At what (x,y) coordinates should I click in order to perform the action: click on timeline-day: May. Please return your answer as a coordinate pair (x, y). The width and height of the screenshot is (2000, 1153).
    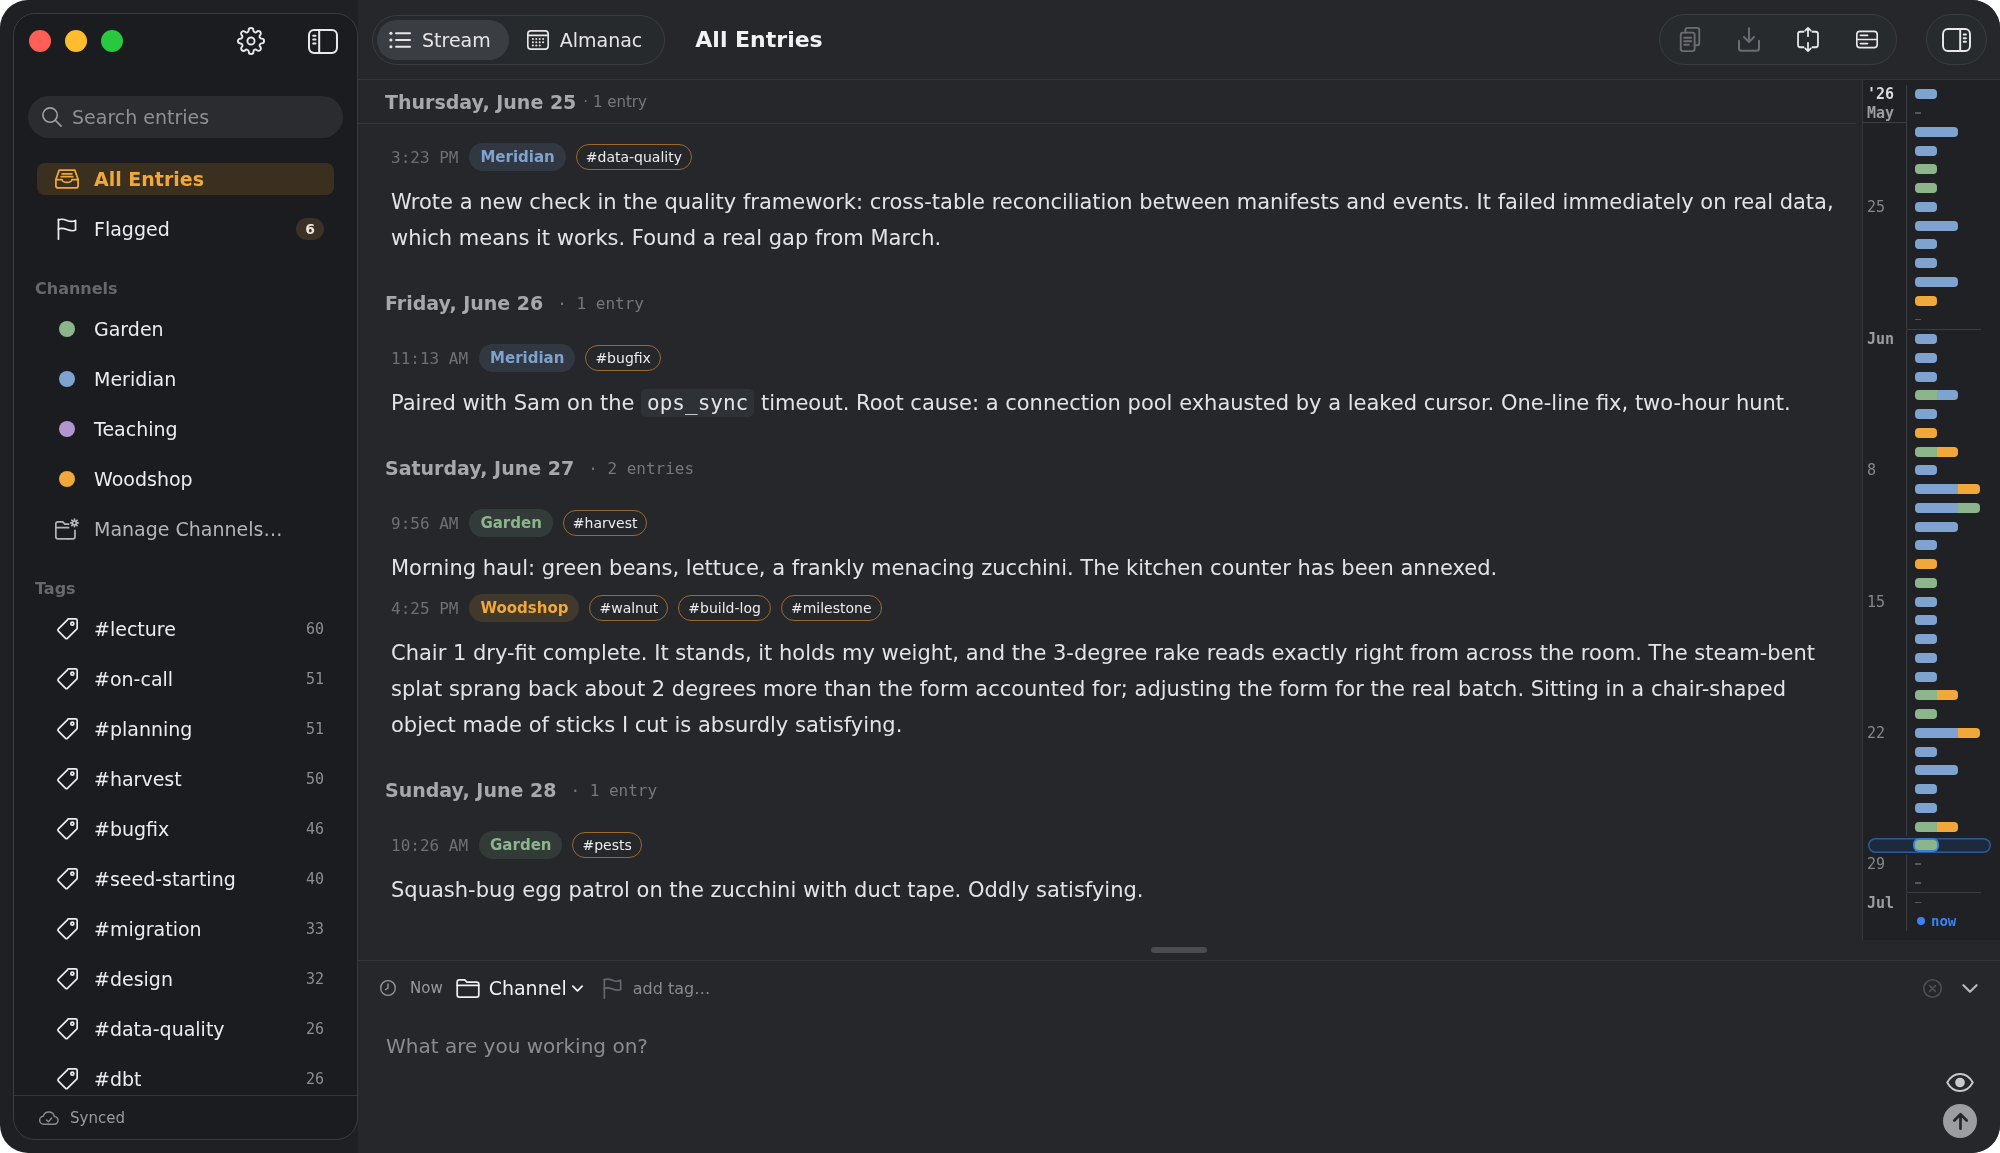
    Looking at the image, I should click on (1931, 113).